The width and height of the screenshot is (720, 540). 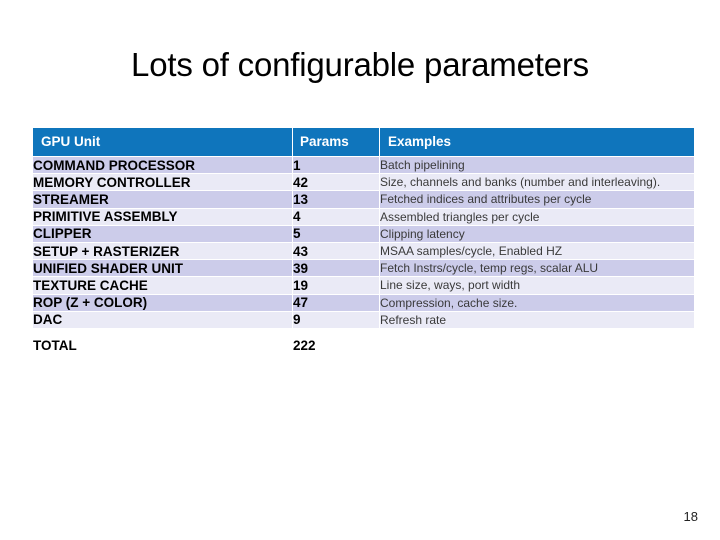 What do you see at coordinates (162, 302) in the screenshot?
I see `cell-gpu-unit: ROP (Z + COLOR)` at bounding box center [162, 302].